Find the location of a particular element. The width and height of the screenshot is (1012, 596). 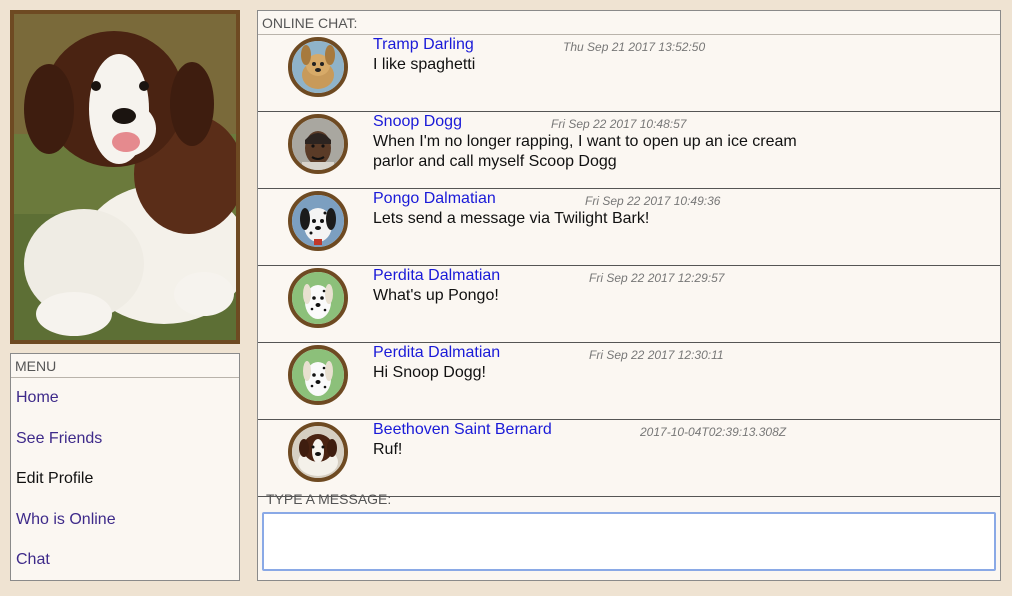

message-input is located at coordinates (629, 541).